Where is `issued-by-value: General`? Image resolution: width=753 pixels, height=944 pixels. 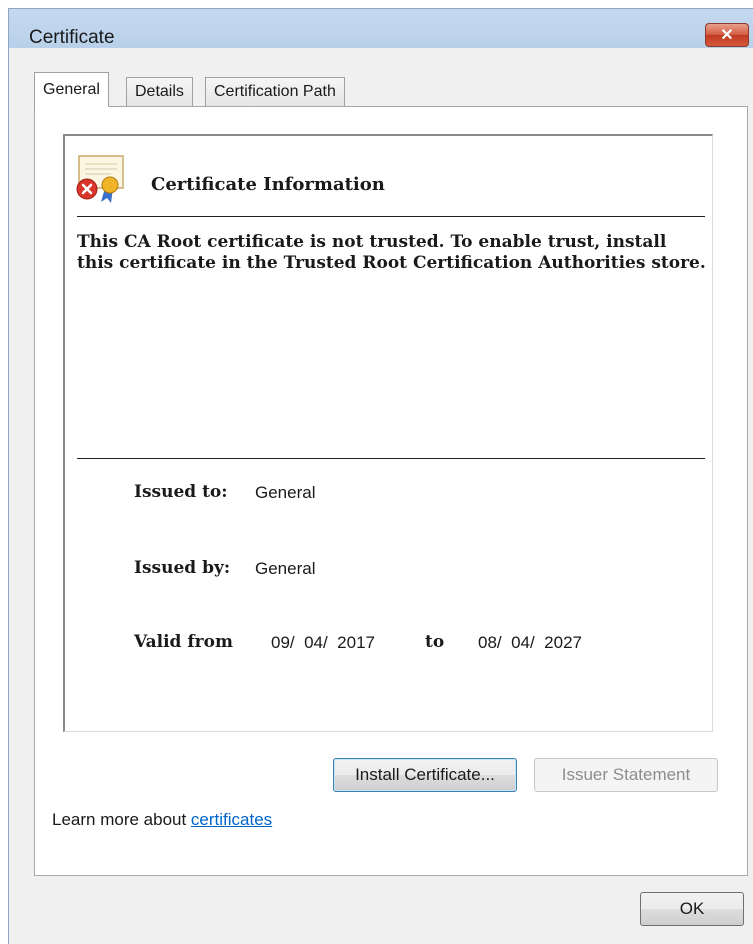
issued-by-value: General is located at coordinates (285, 568).